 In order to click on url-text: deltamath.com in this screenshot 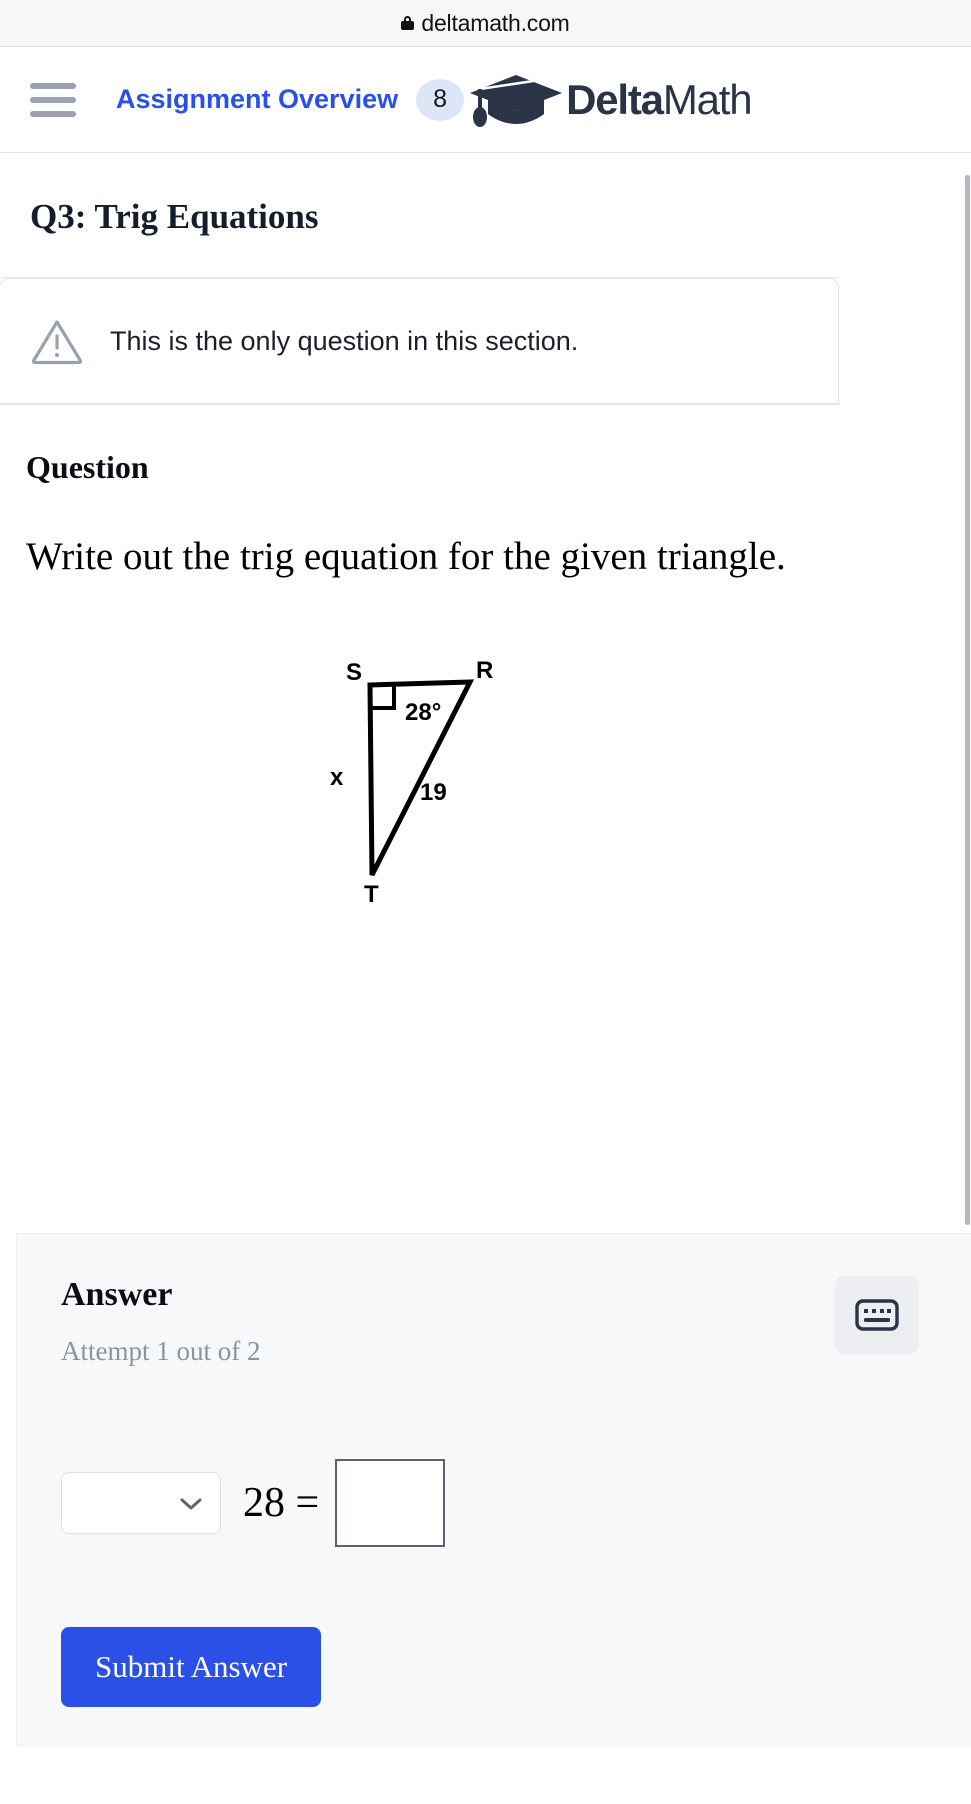, I will do `click(495, 22)`.